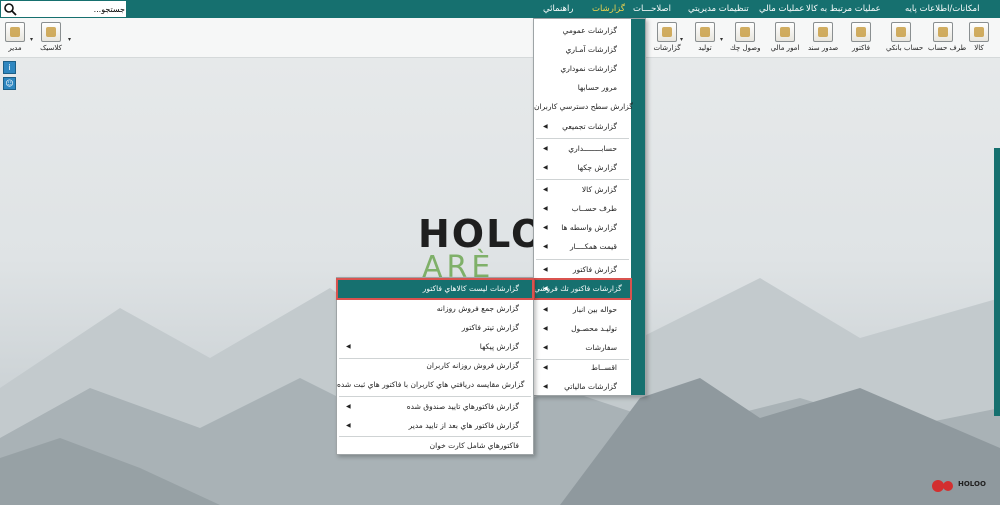 The width and height of the screenshot is (1000, 505). I want to click on menu-item-tax-reports: ◀ گزارشات مالياتي, so click(582, 387).